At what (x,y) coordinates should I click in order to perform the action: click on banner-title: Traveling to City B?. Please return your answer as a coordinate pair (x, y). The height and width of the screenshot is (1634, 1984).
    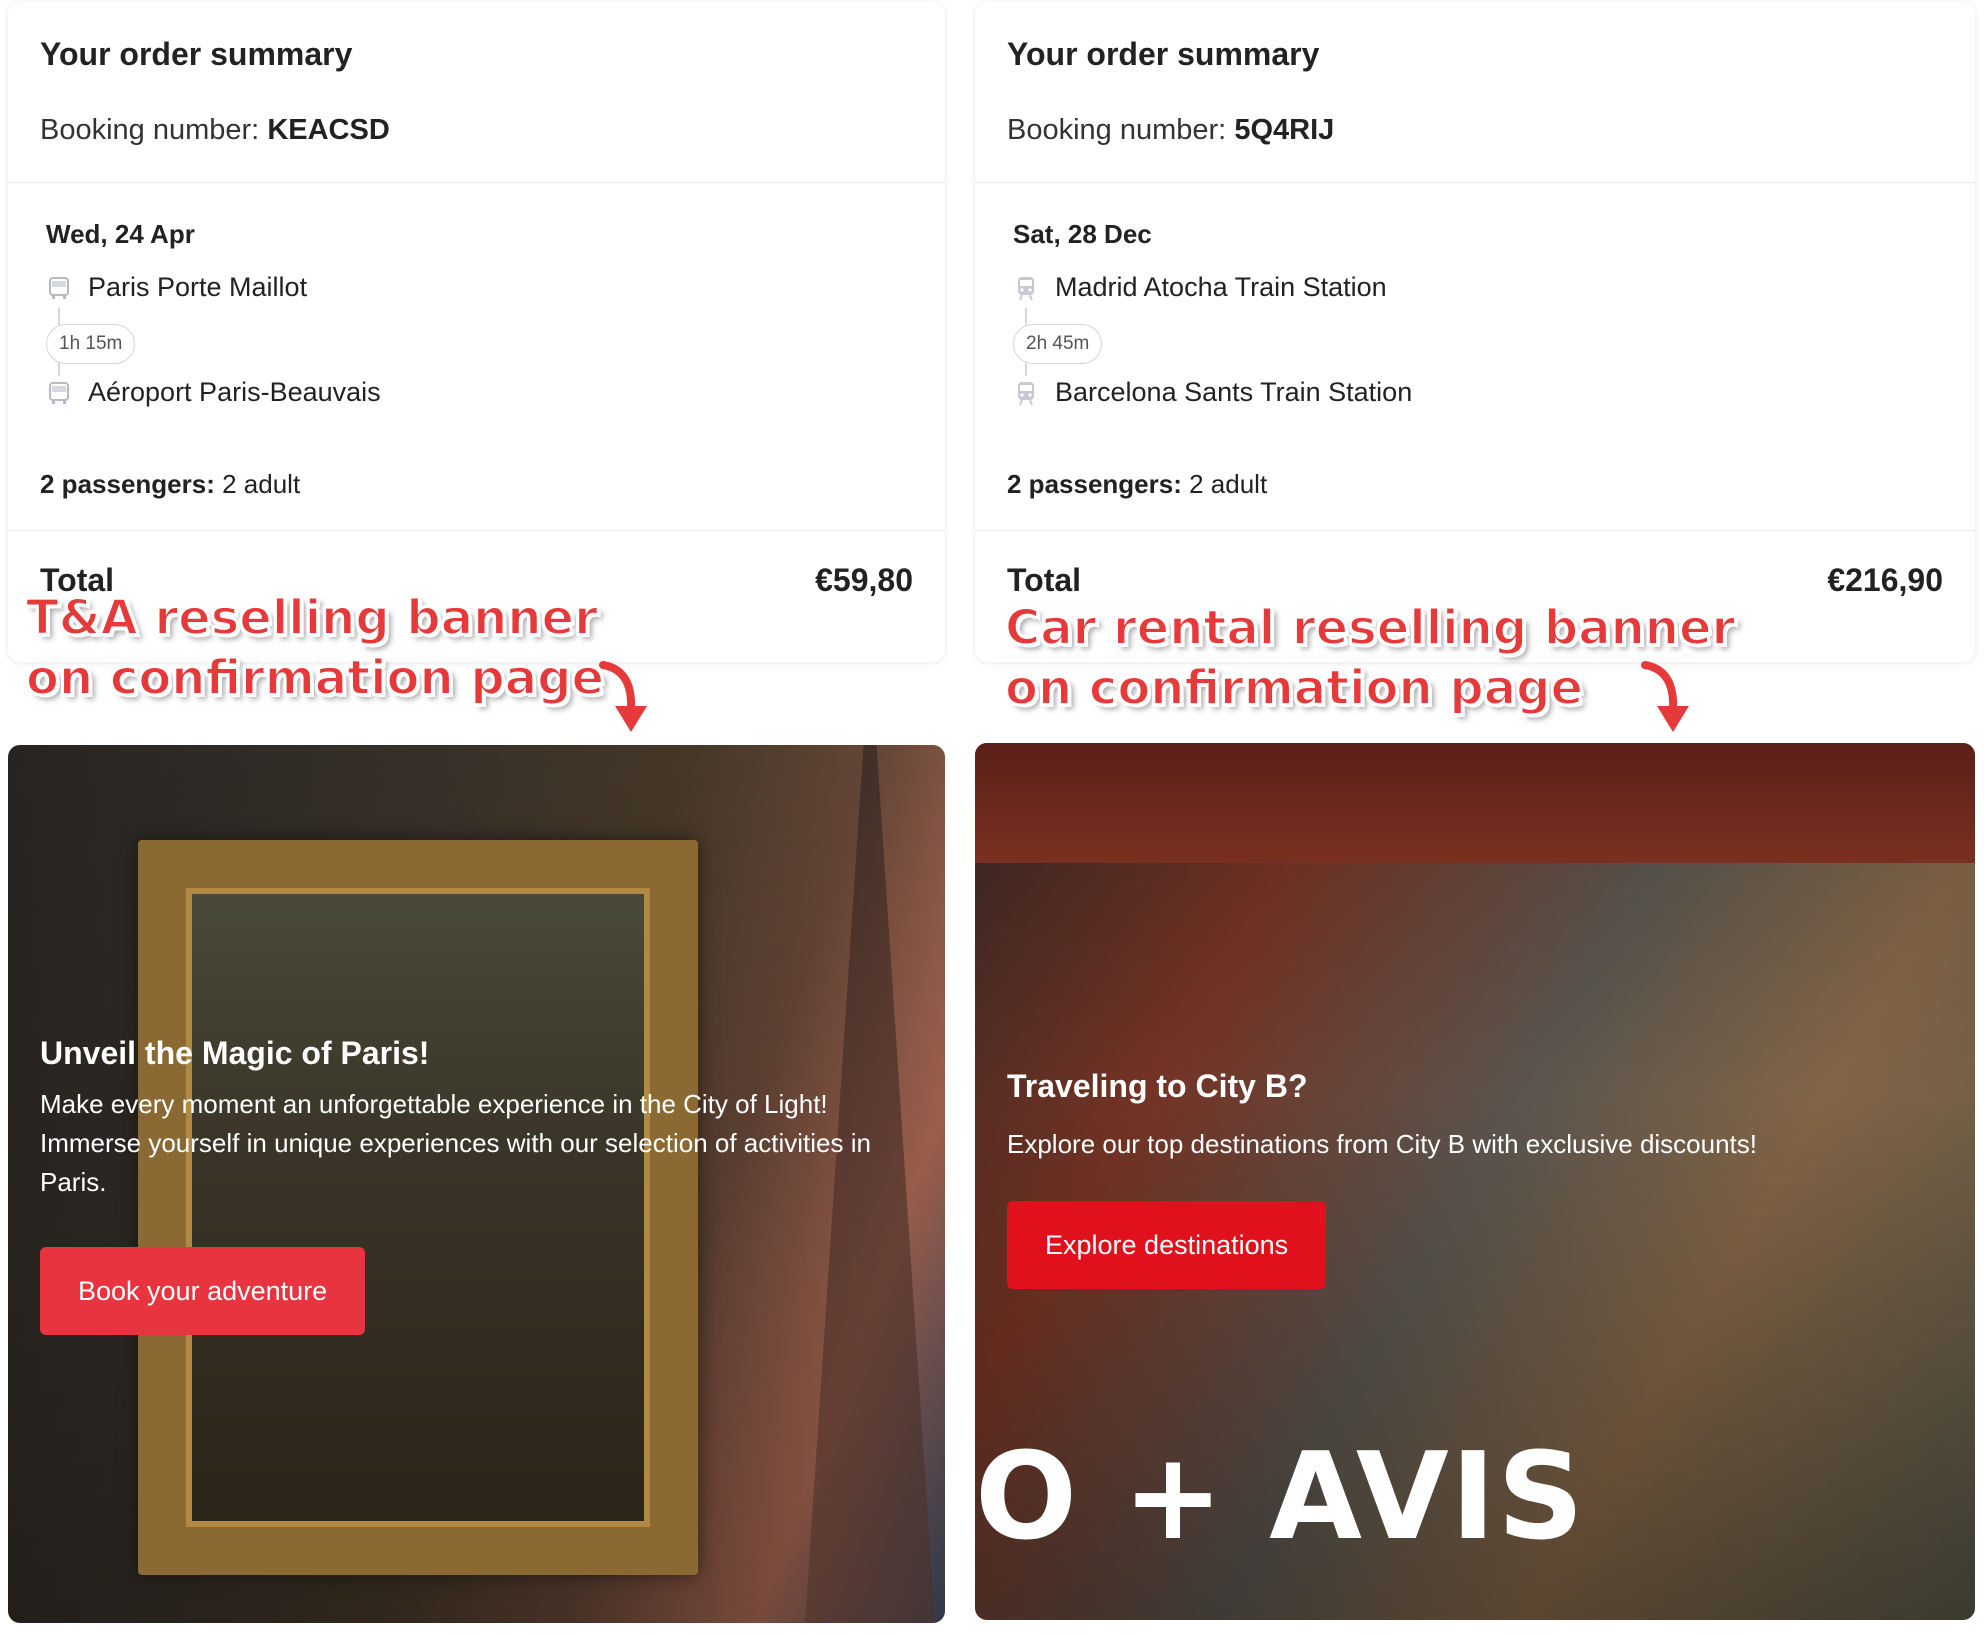
    Looking at the image, I should click on (1157, 1086).